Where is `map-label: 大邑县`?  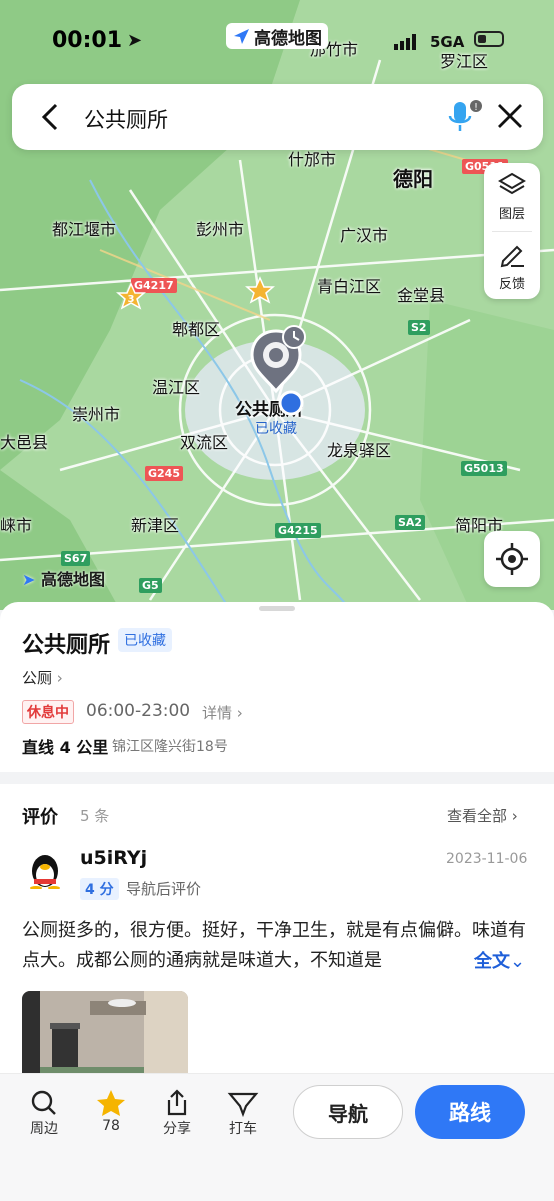
map-label: 大邑县 is located at coordinates (24, 442).